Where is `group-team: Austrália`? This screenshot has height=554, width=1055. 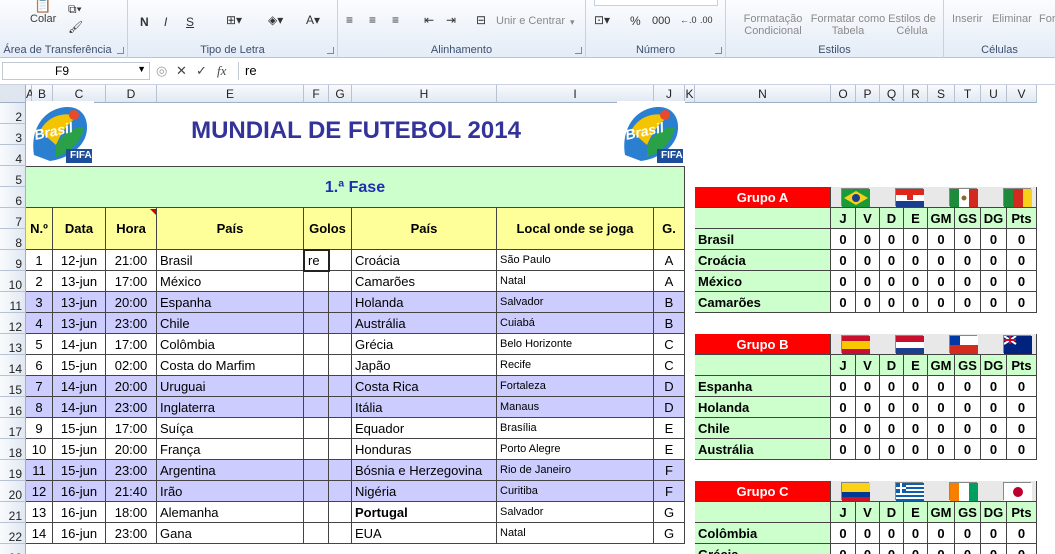
group-team: Austrália is located at coordinates (763, 449).